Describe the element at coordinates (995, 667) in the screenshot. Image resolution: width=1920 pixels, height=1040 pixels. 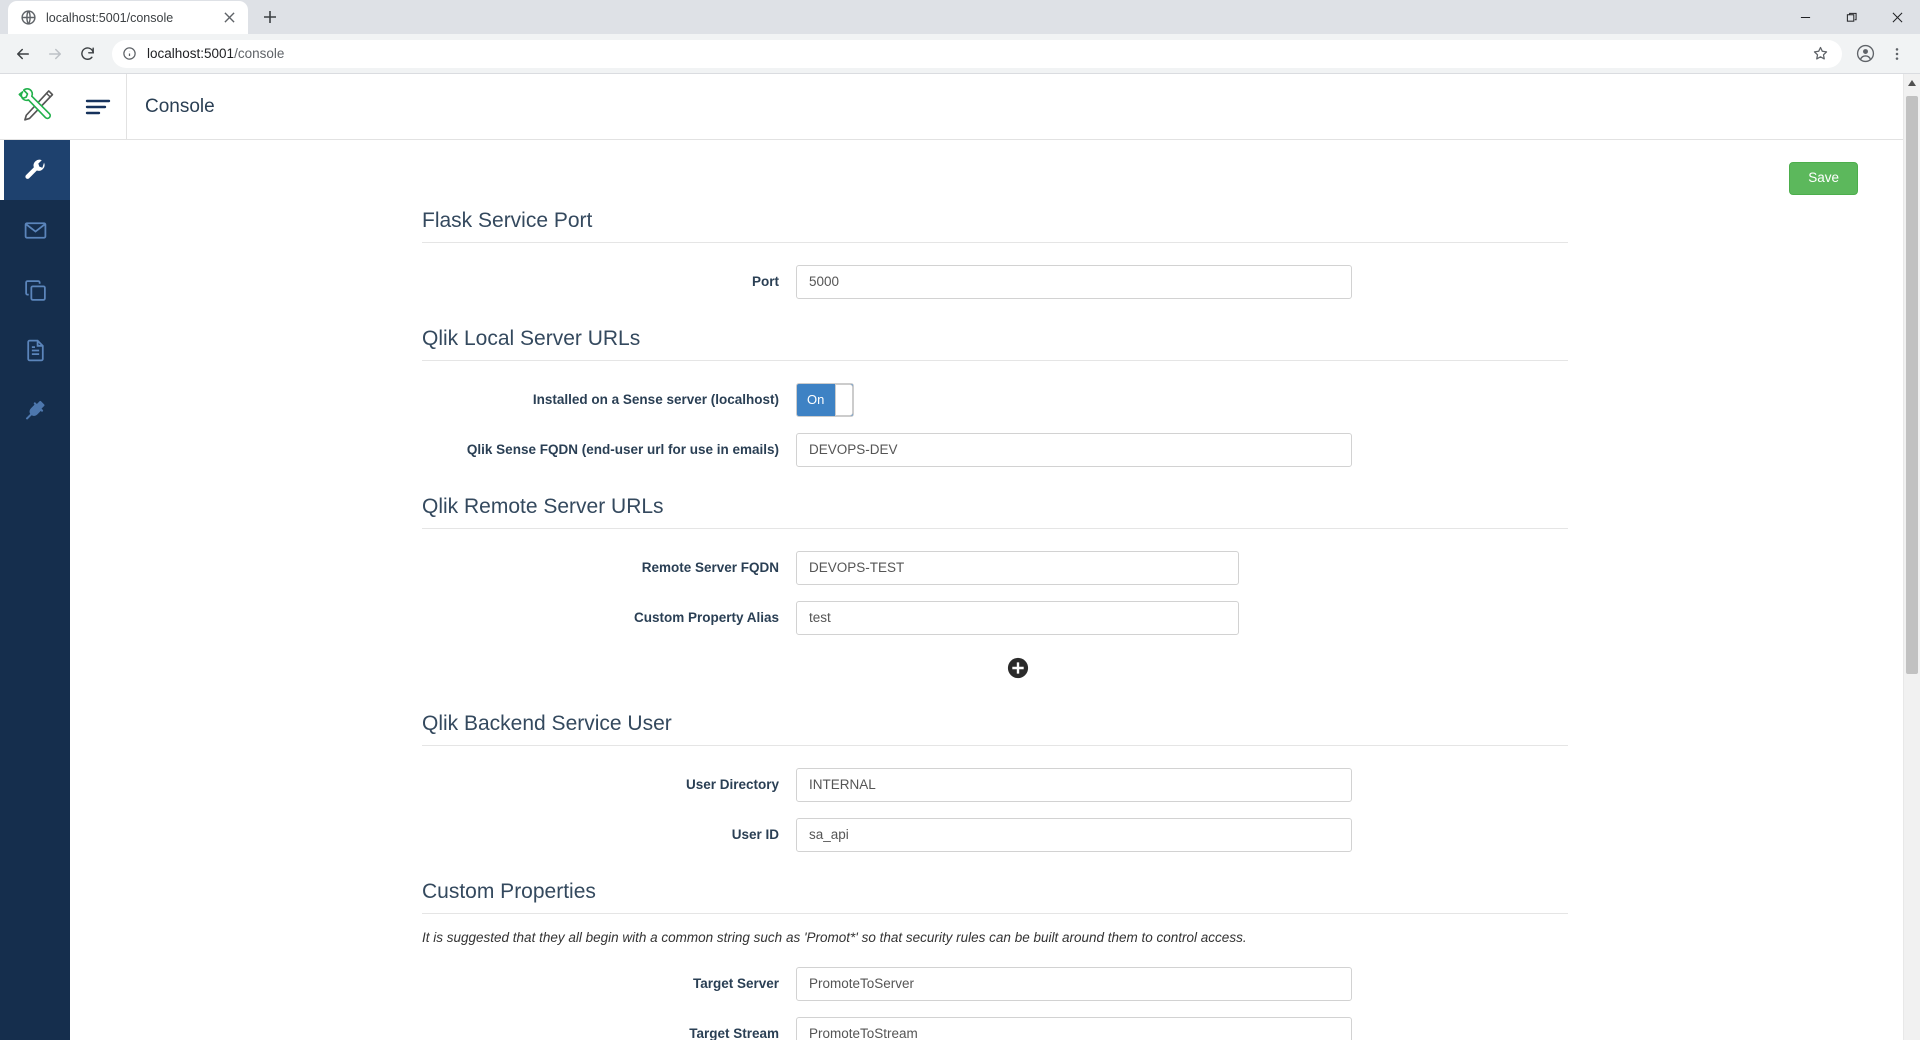
I see `add-remote-server-row` at that location.